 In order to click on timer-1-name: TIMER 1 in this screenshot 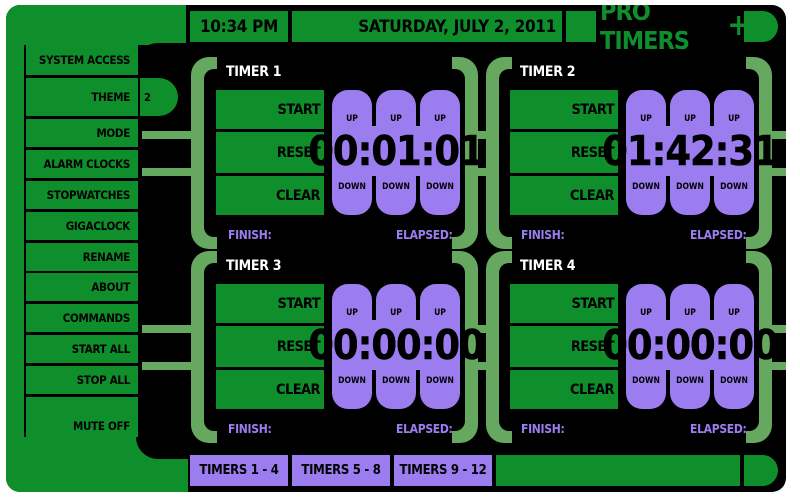, I will do `click(254, 72)`.